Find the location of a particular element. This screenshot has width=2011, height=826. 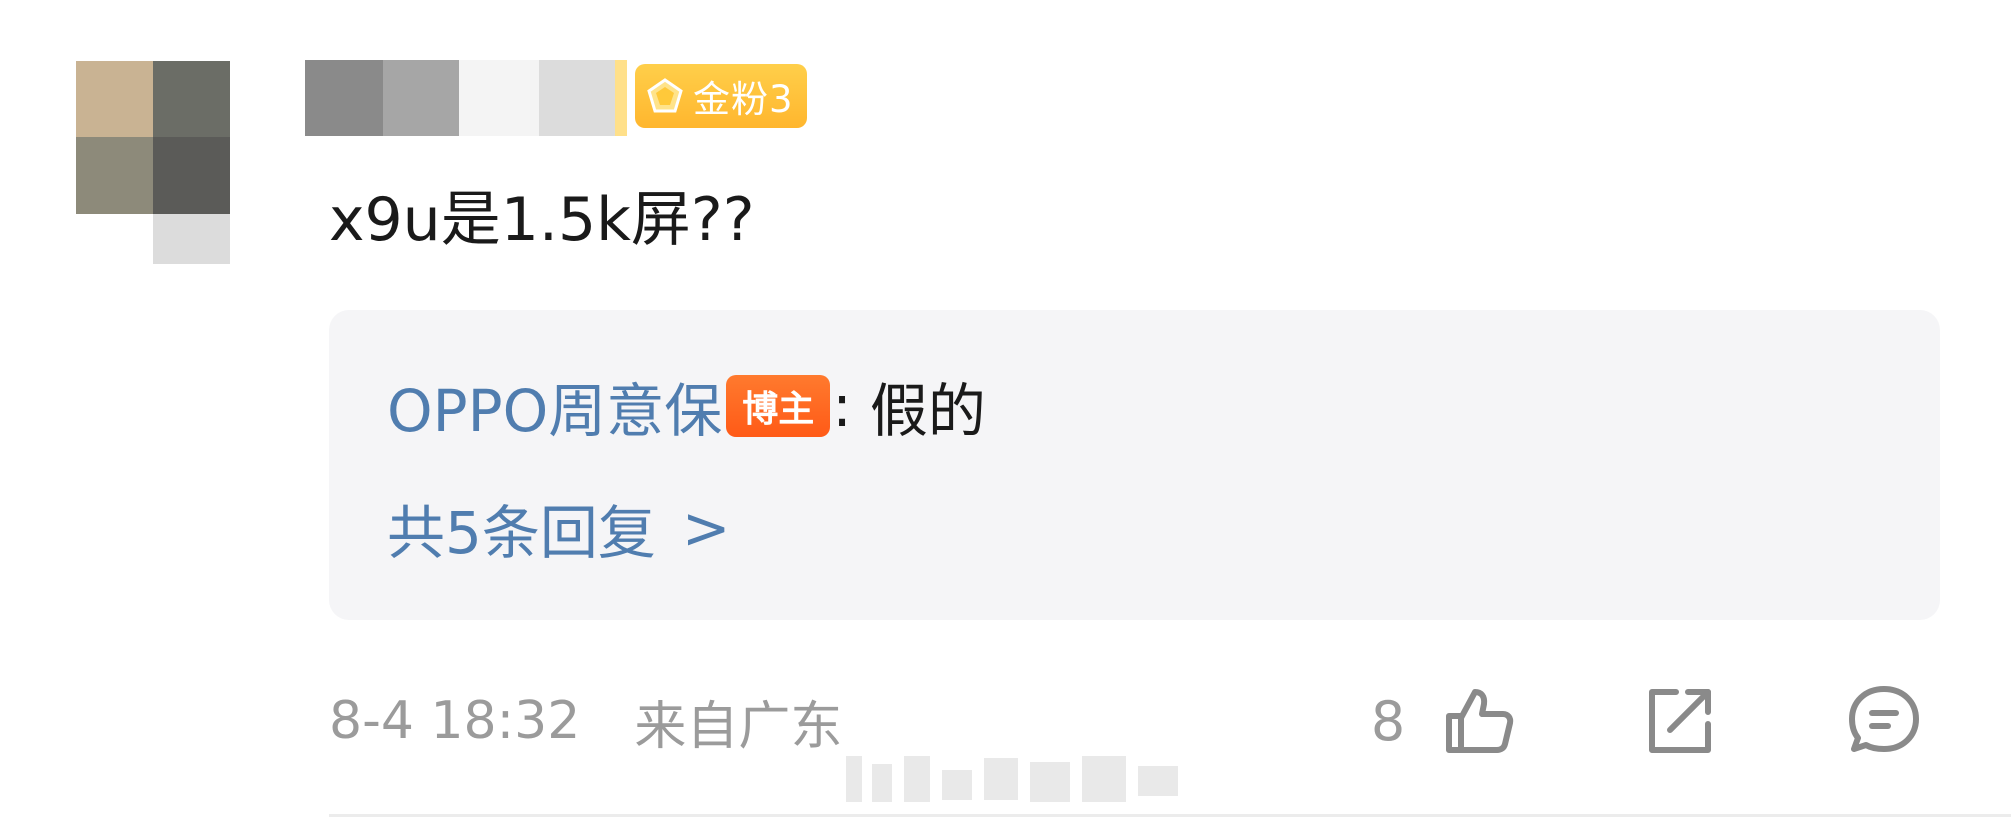

top-reply: OPPO周意保 博主 : 假的 is located at coordinates (686, 407).